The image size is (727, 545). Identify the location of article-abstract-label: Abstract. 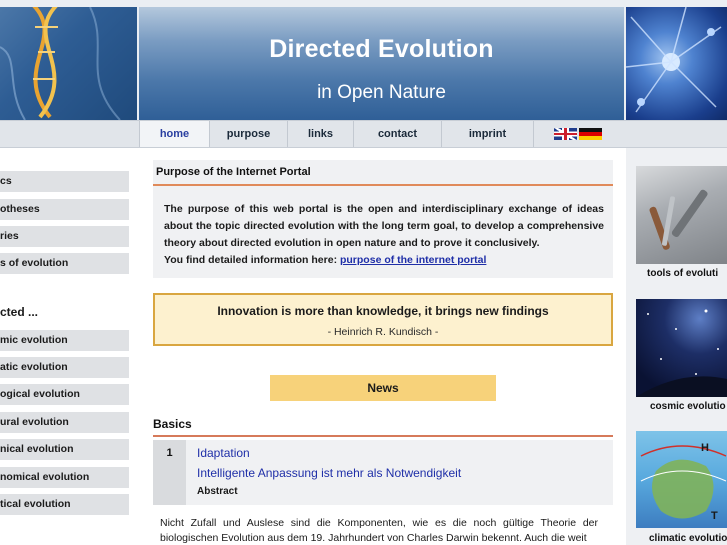
(217, 491).